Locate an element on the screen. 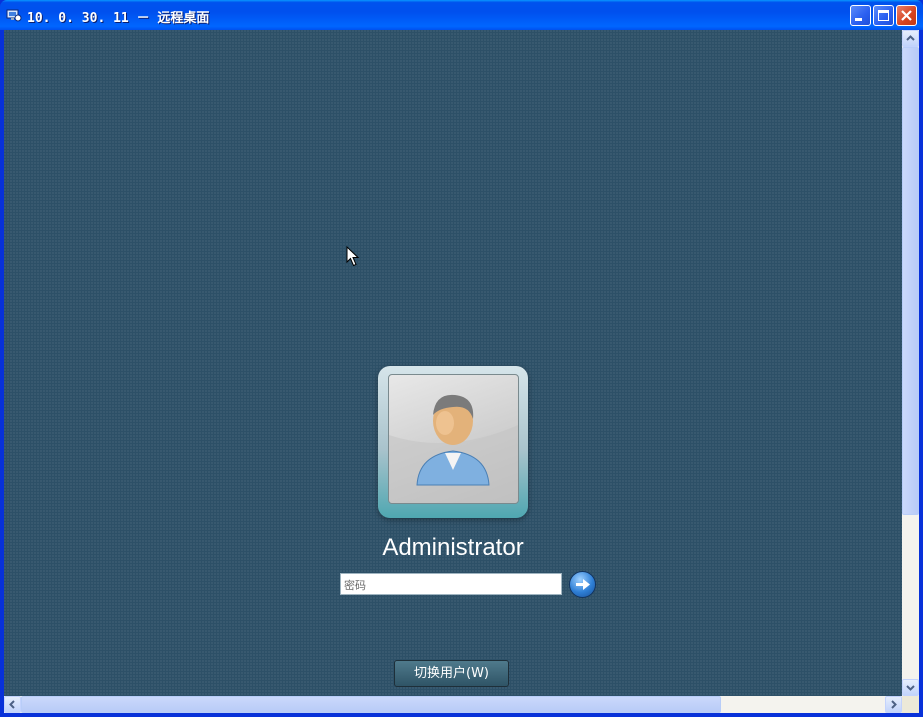 This screenshot has width=923, height=717. title-bar: 10. 0. 30. 11 － 远程桌面 is located at coordinates (461, 15).